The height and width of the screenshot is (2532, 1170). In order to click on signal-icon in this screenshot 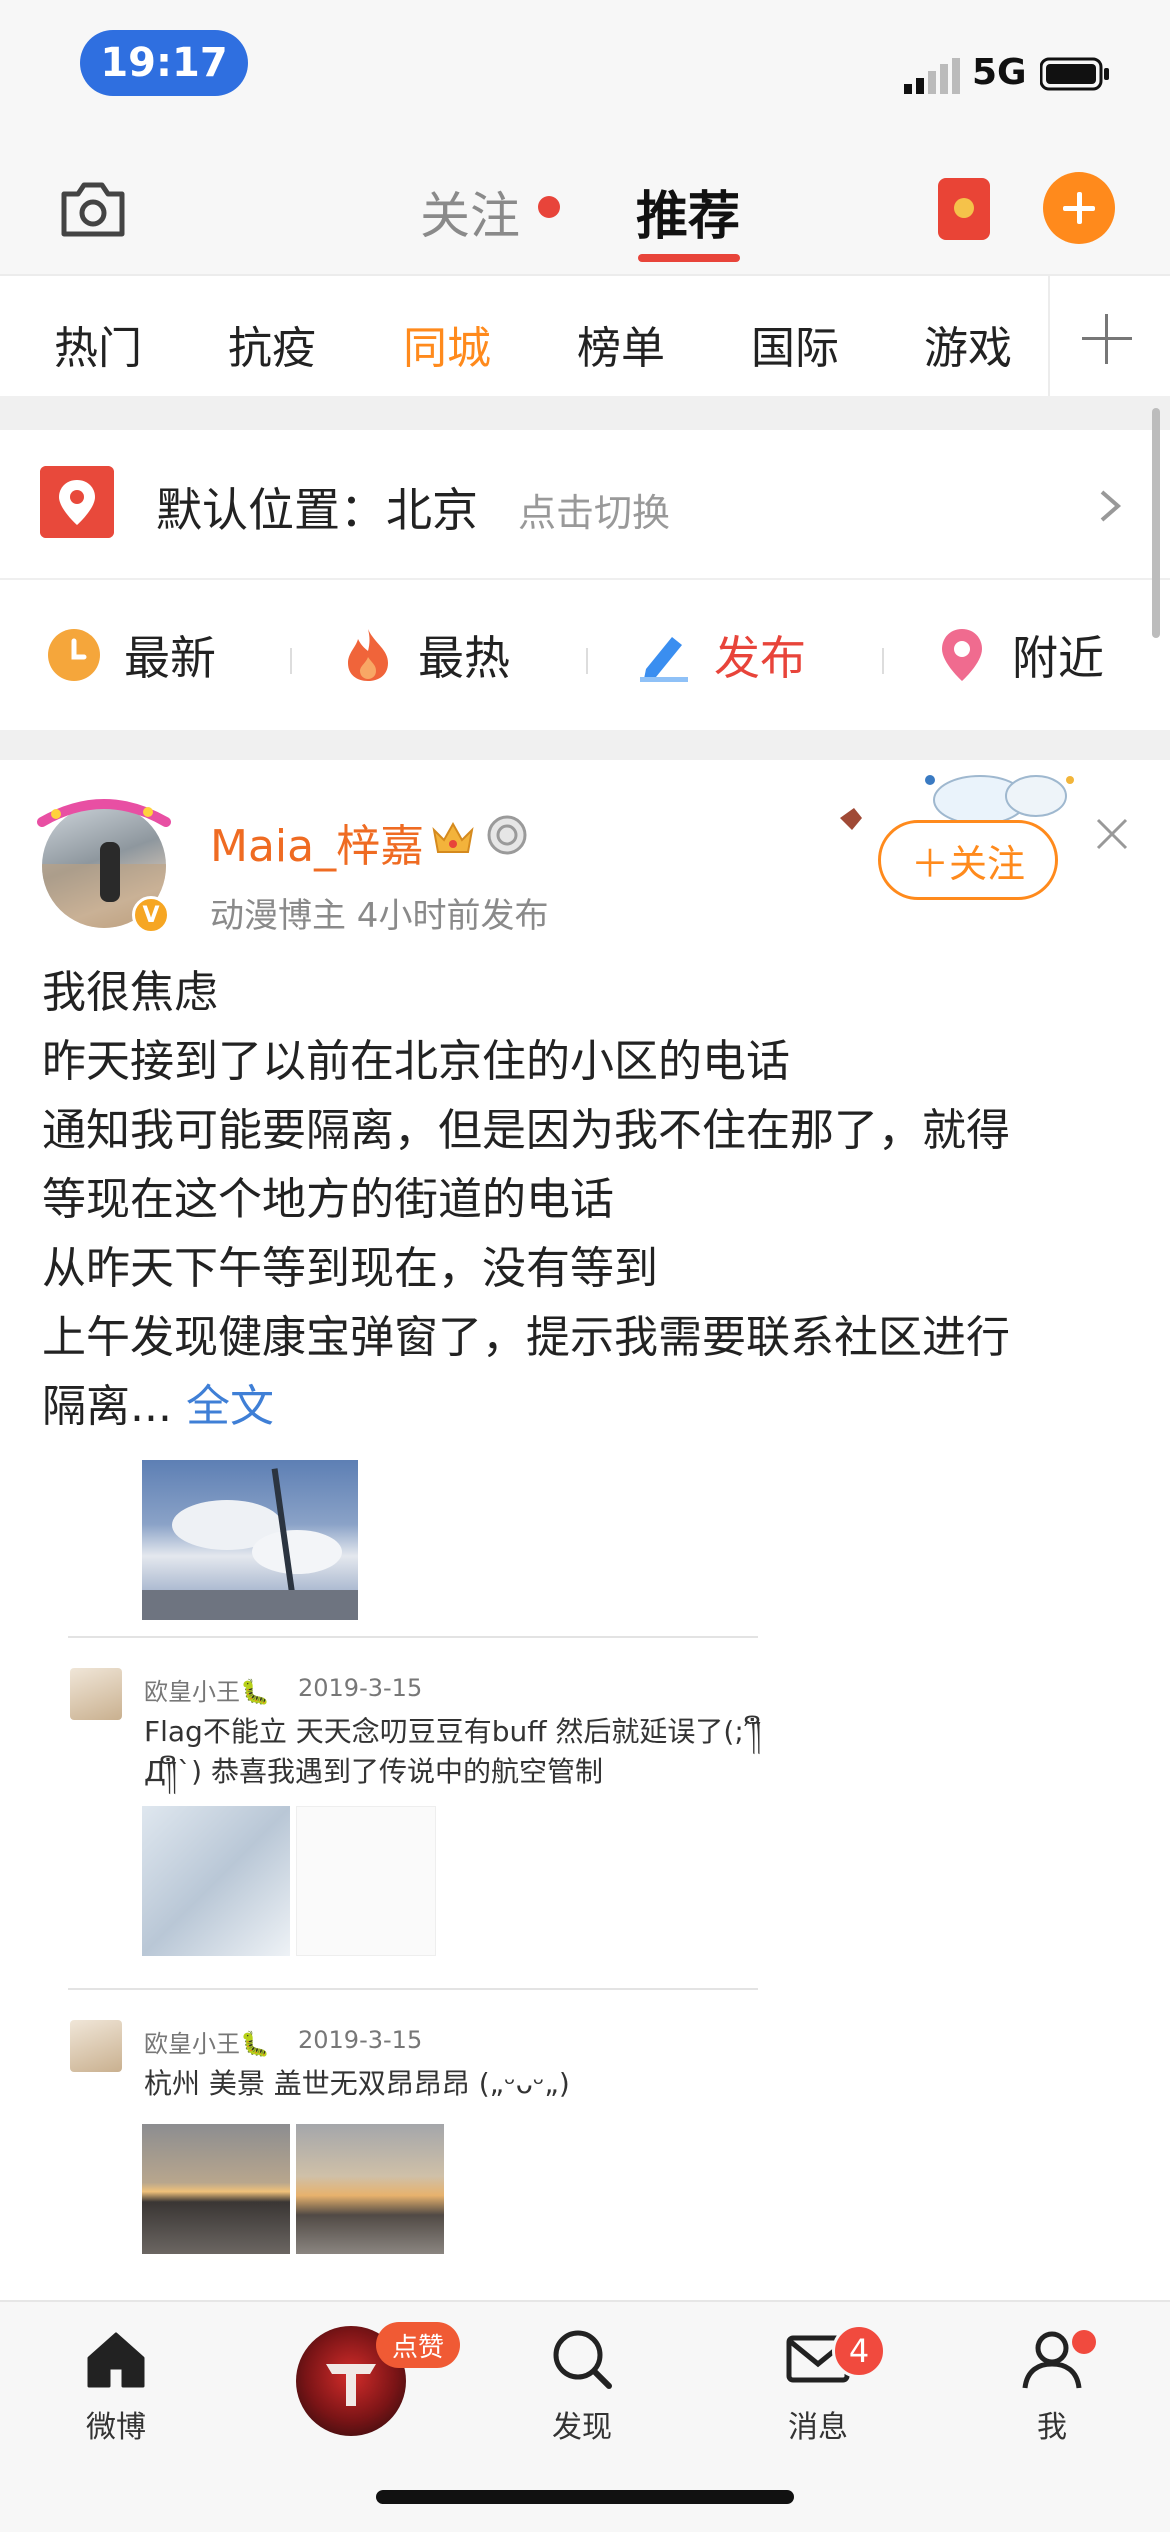, I will do `click(932, 76)`.